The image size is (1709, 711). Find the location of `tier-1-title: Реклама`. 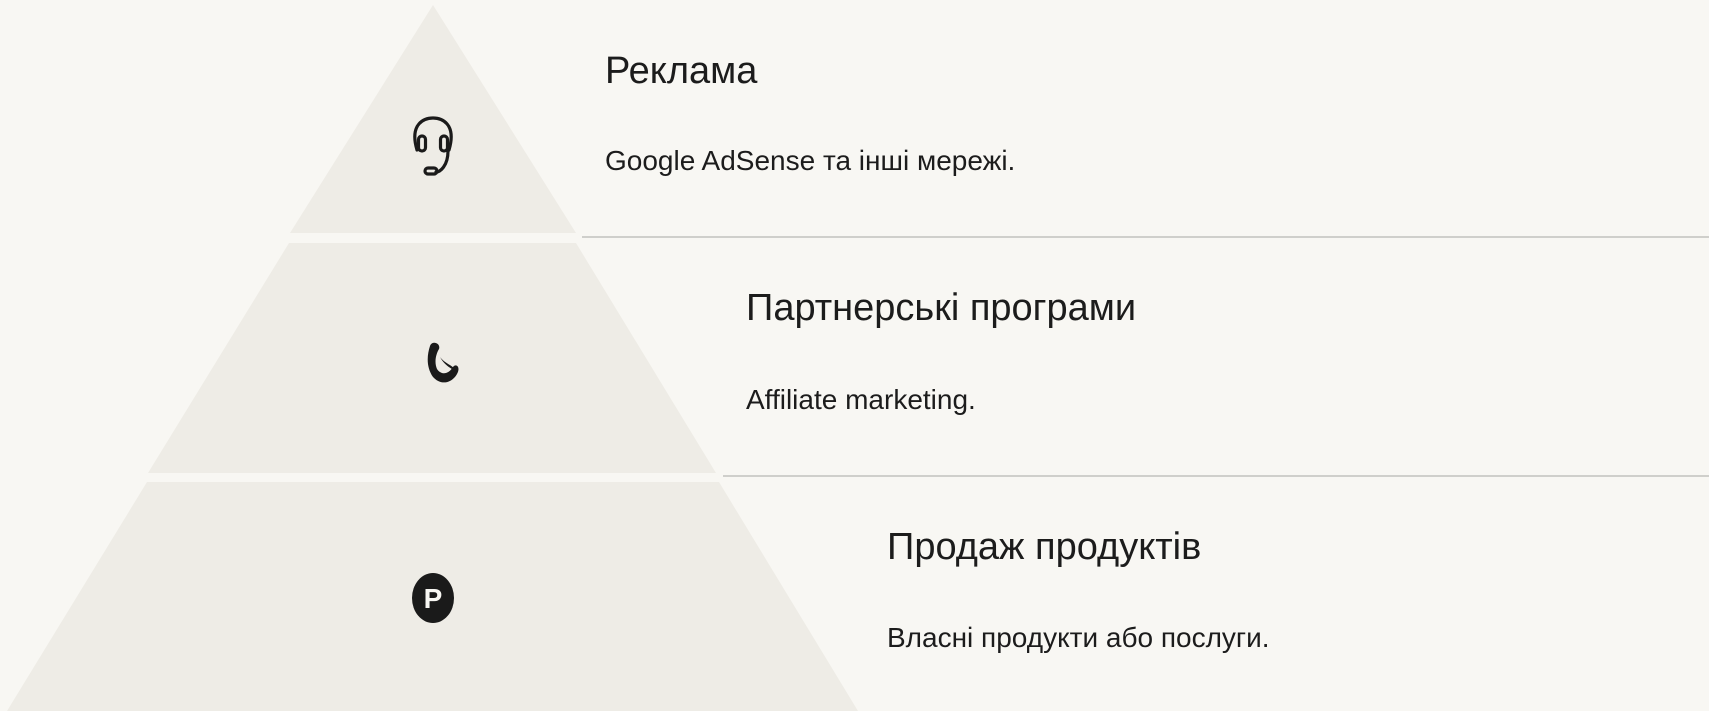

tier-1-title: Реклама is located at coordinates (681, 71).